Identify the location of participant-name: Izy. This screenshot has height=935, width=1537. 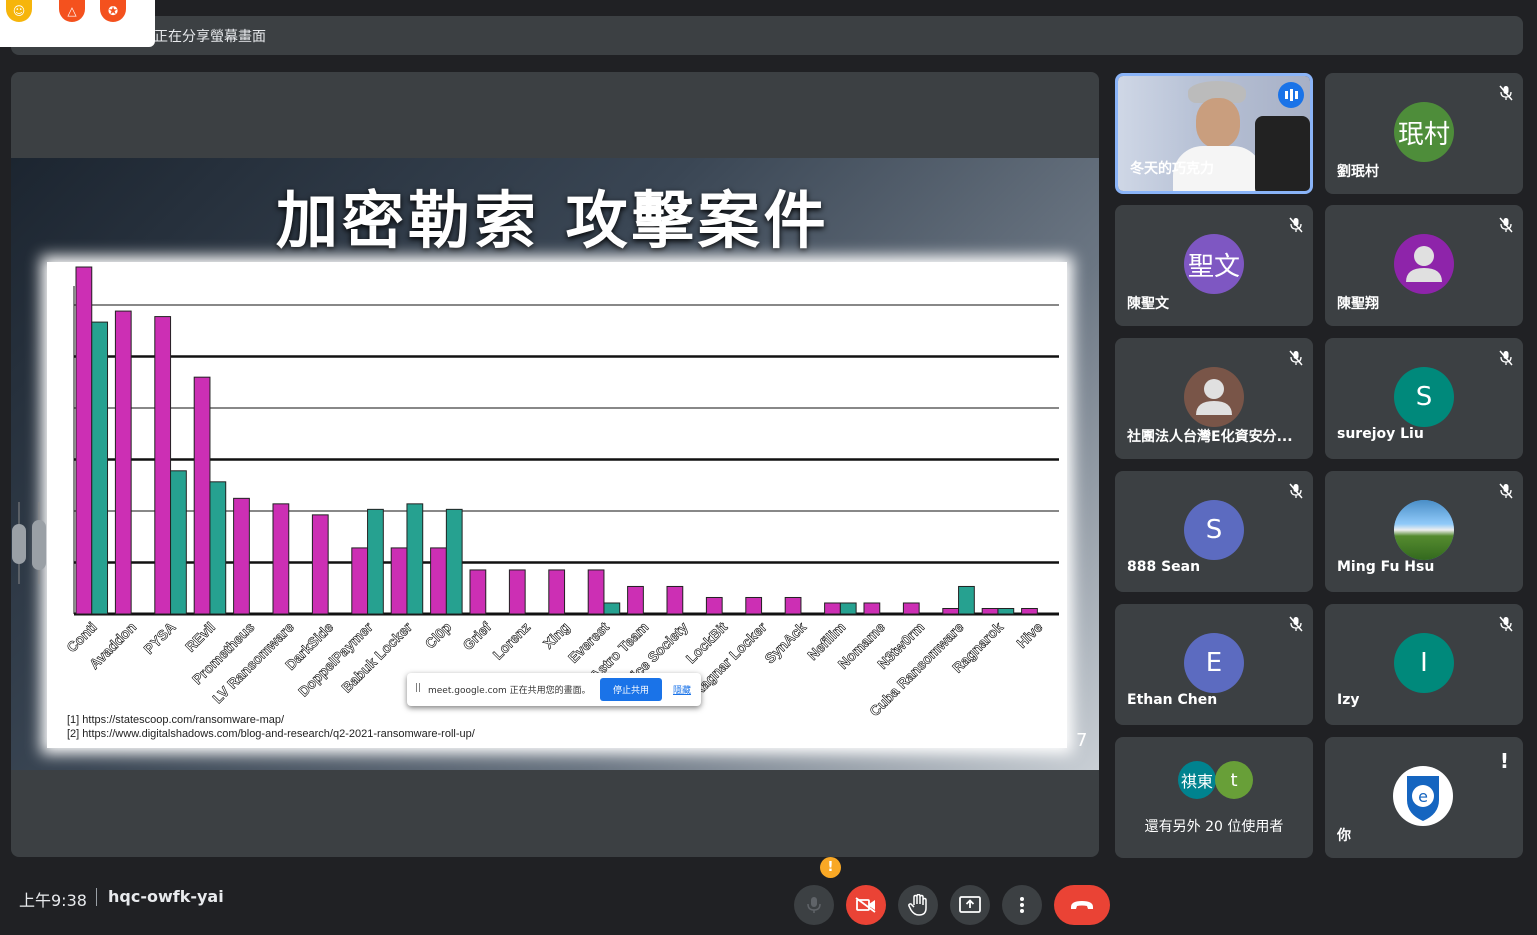
(1348, 700).